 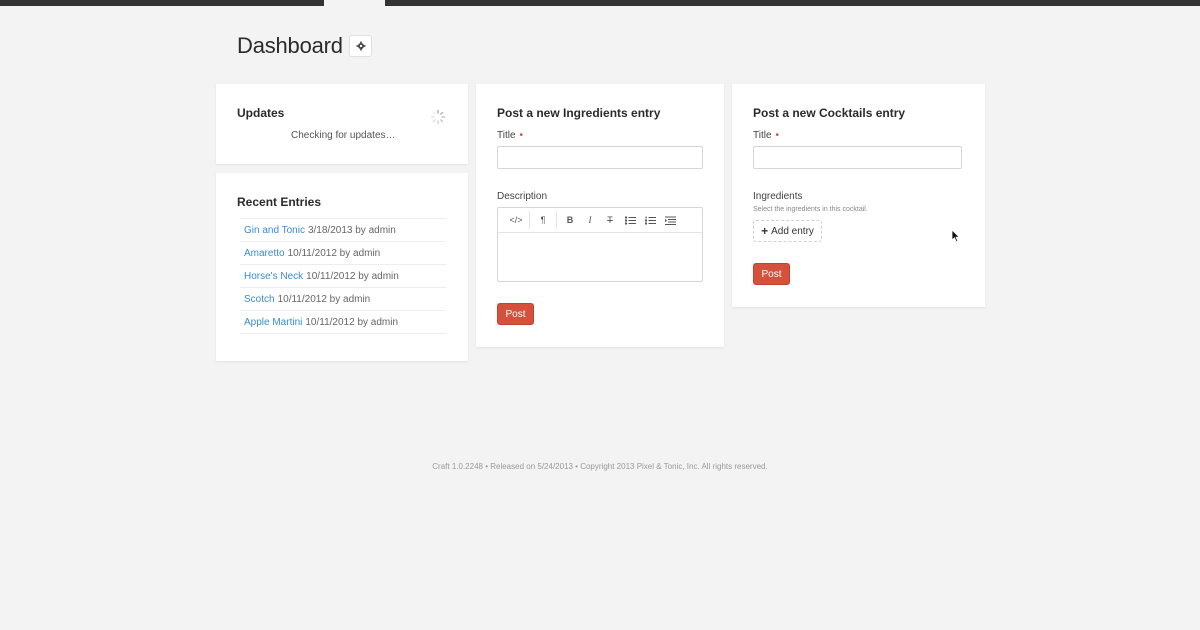 I want to click on cocktails-form-title: Post a new Cocktails entry, so click(x=829, y=113).